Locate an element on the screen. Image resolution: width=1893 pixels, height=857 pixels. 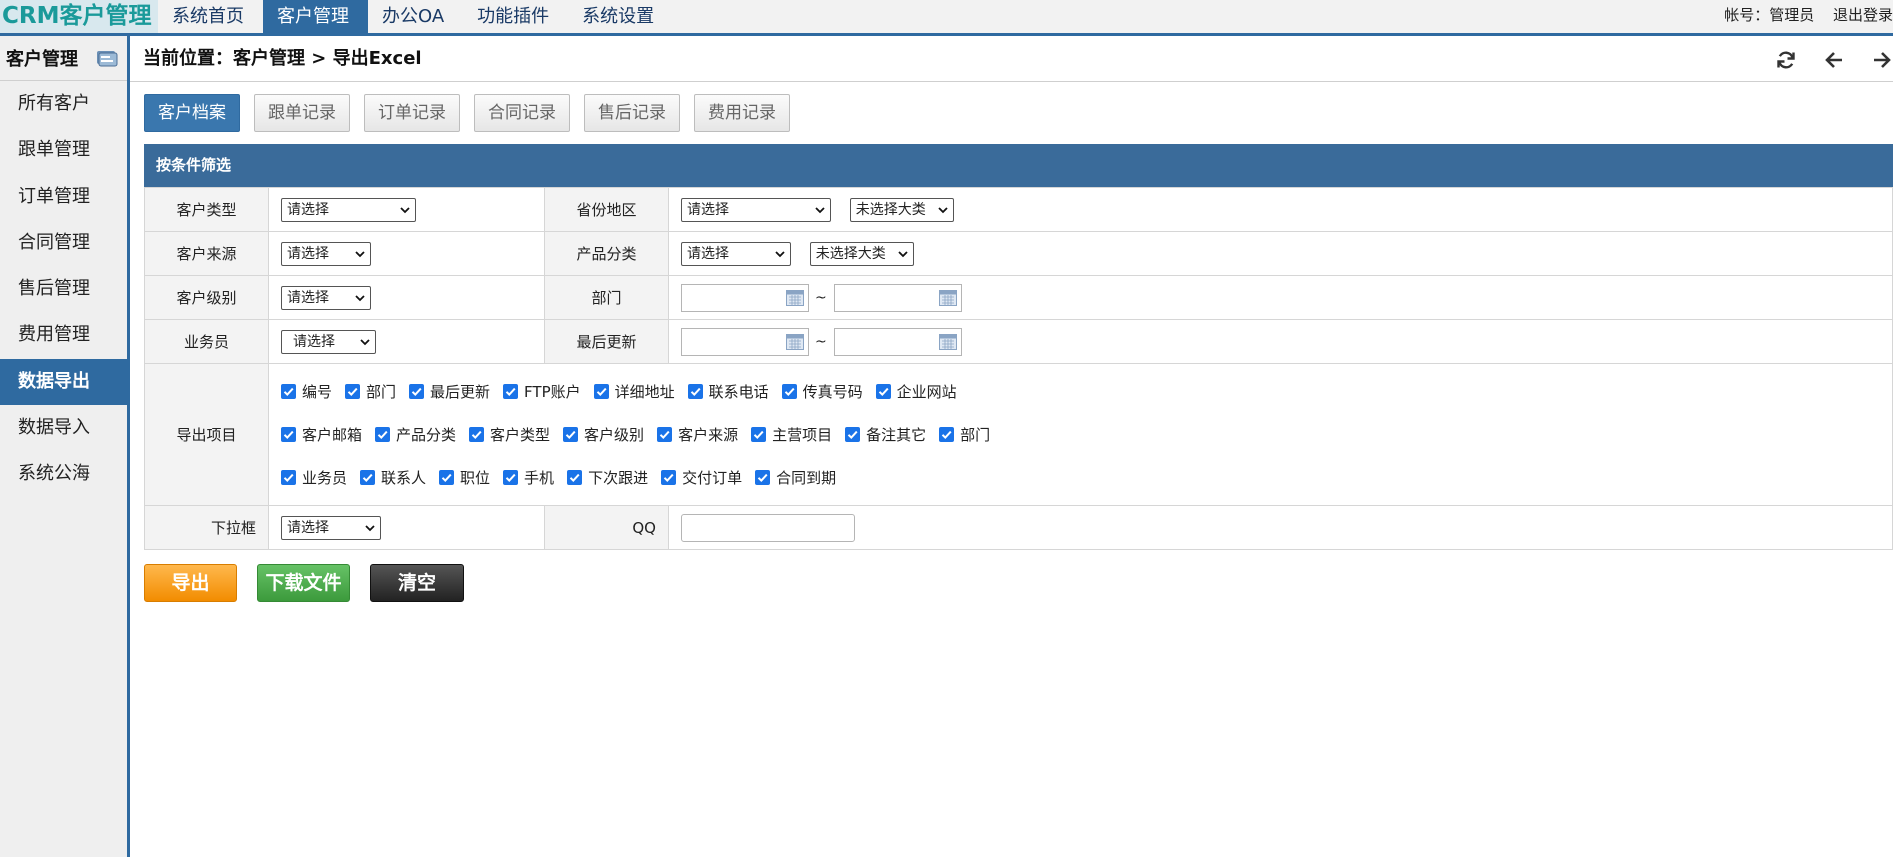
department-start-input is located at coordinates (745, 297).